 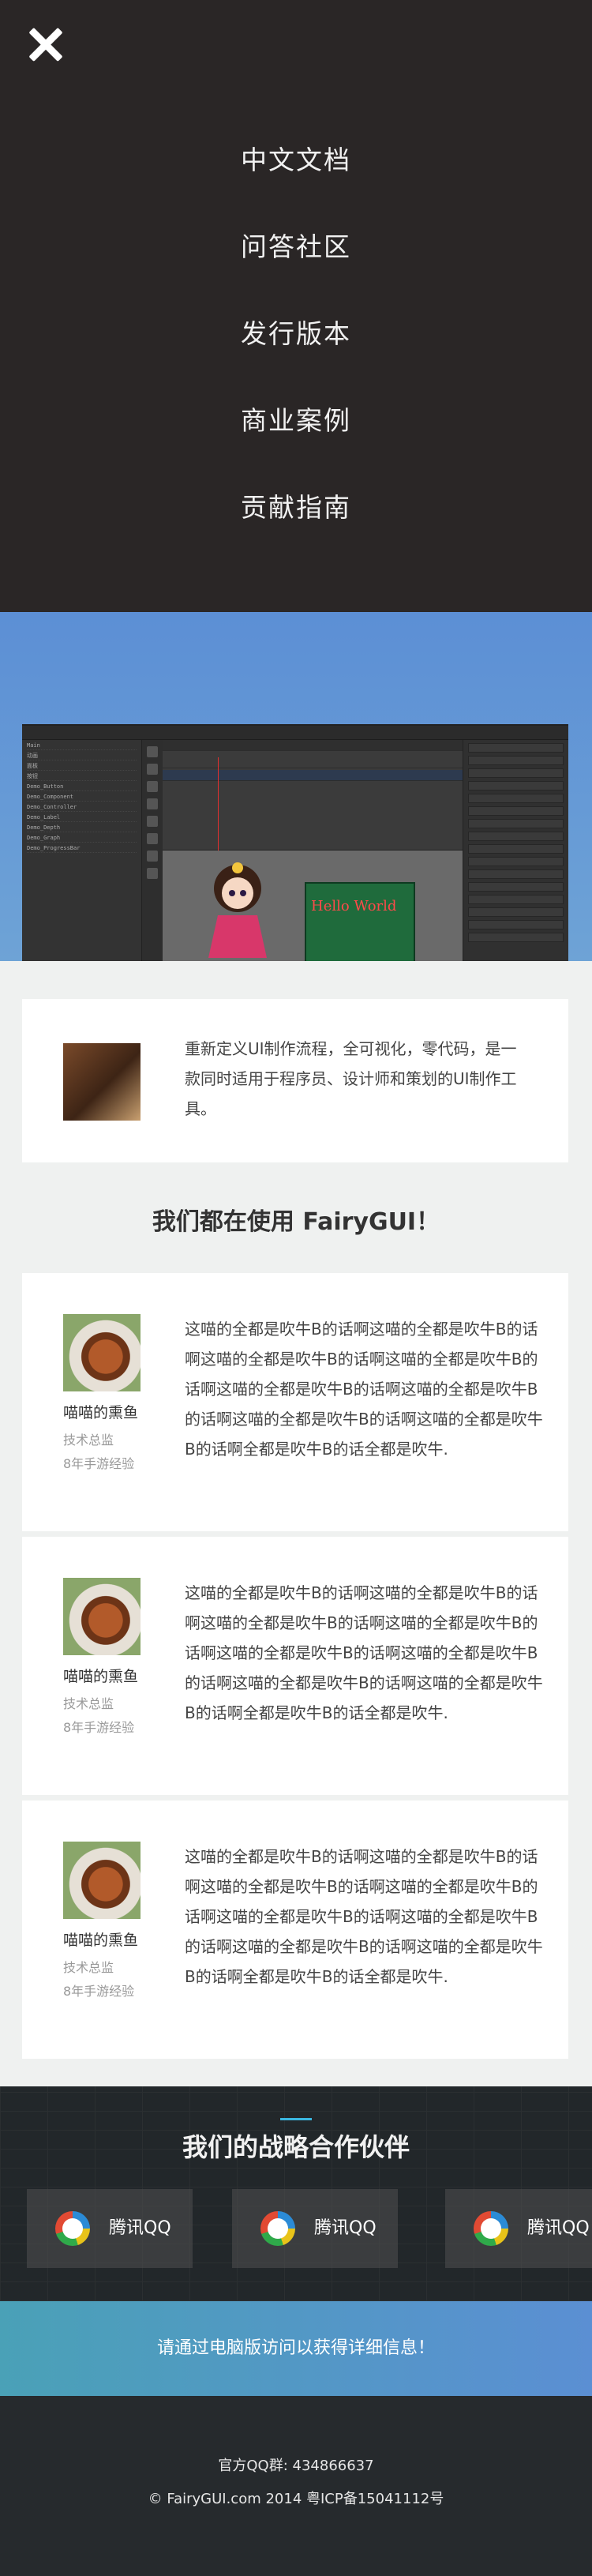 What do you see at coordinates (82, 776) in the screenshot?
I see `library-item: 按钮` at bounding box center [82, 776].